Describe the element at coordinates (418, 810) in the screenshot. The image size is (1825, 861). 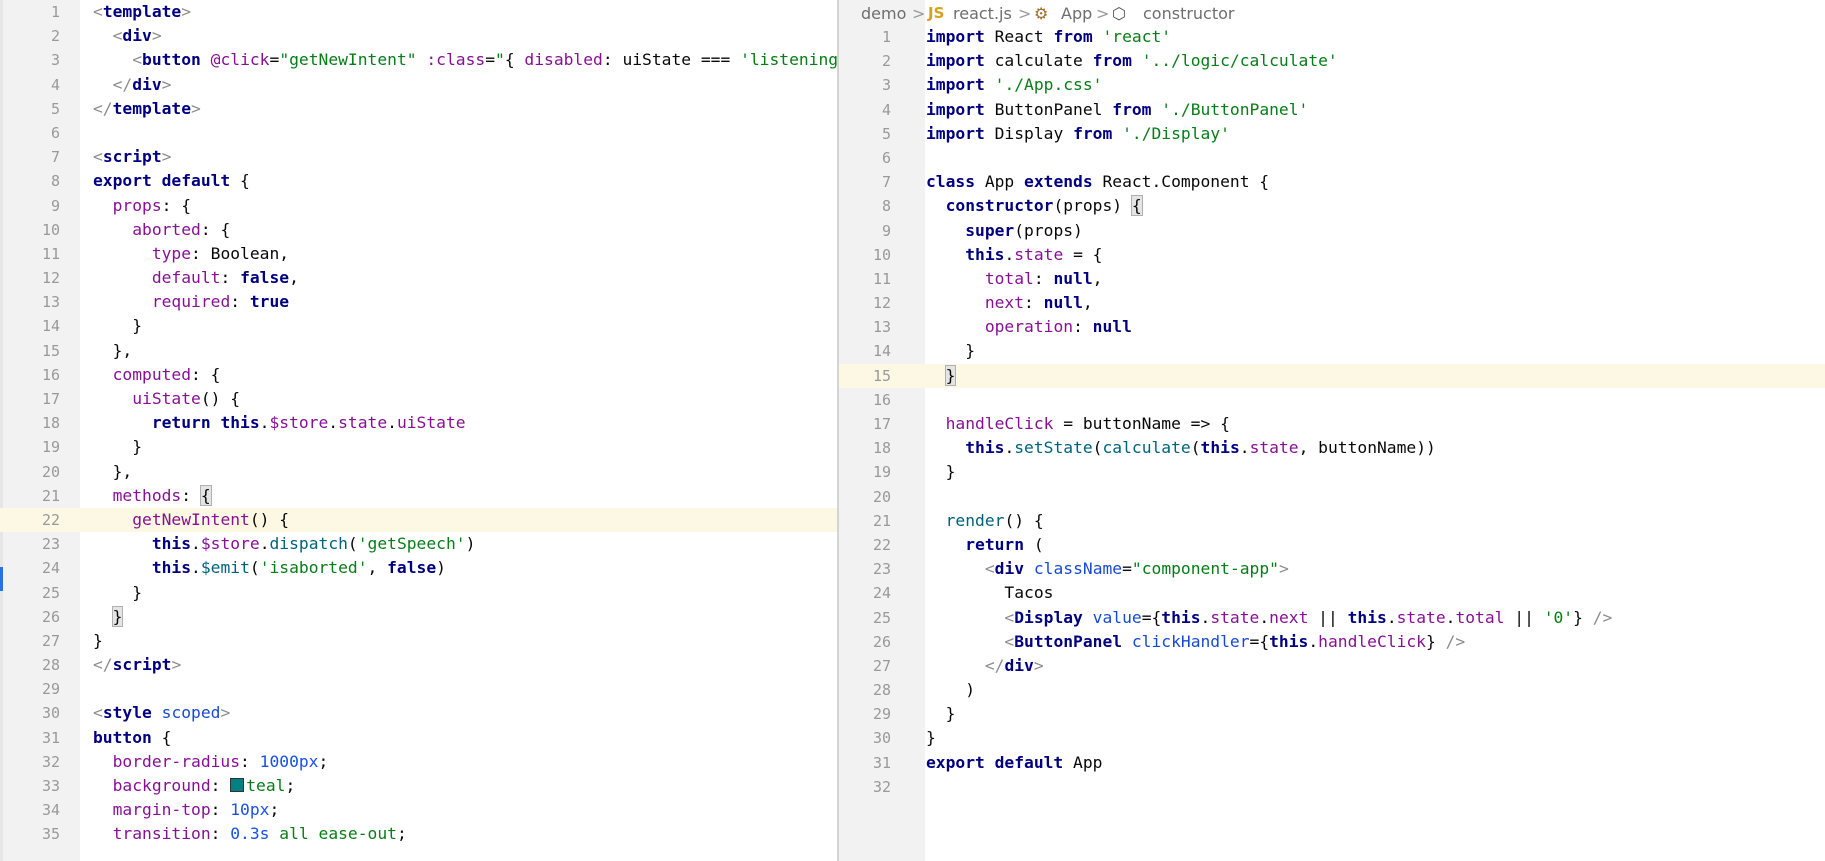
I see `code-line: 34 margin-top: 10px;` at that location.